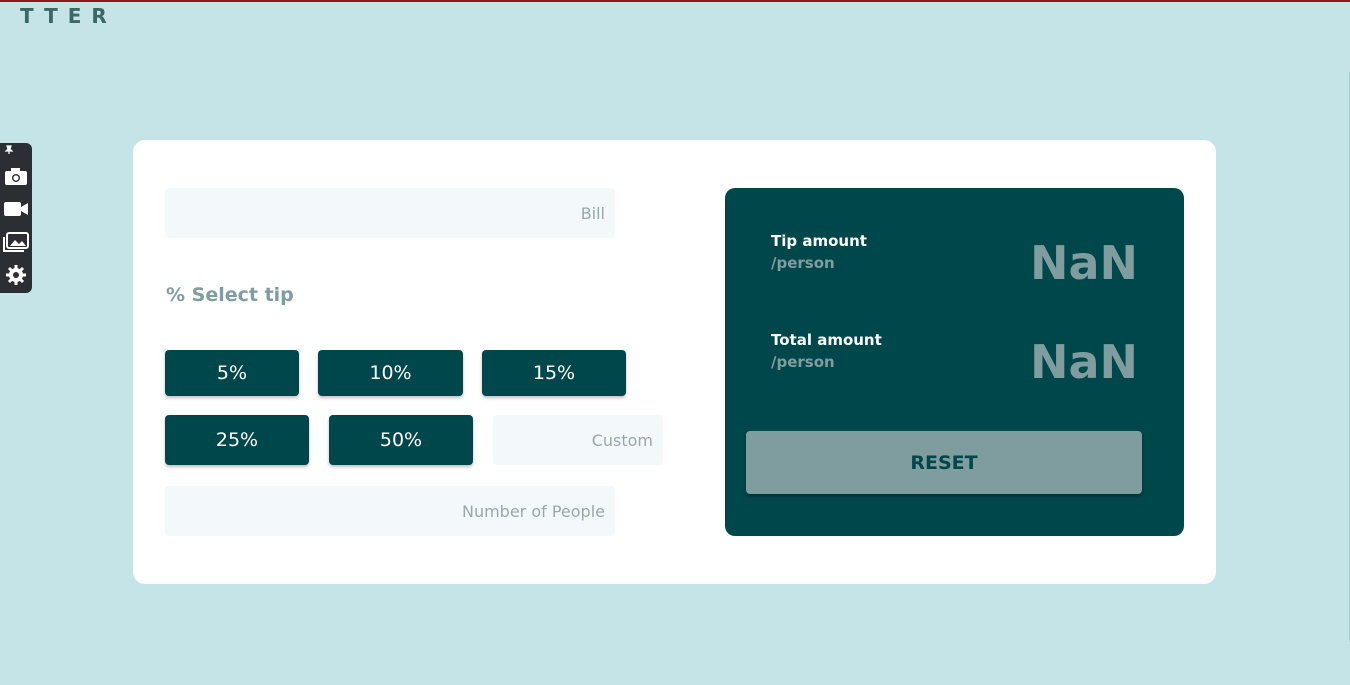  Describe the element at coordinates (16, 175) in the screenshot. I see `camera-icon` at that location.